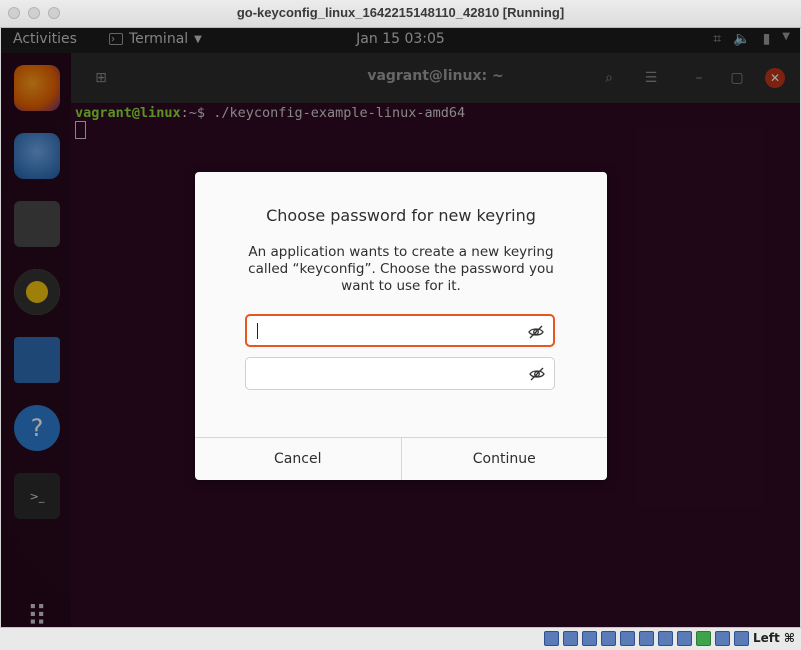 This screenshot has height=650, width=801. What do you see at coordinates (627, 638) in the screenshot?
I see `usb-icon` at bounding box center [627, 638].